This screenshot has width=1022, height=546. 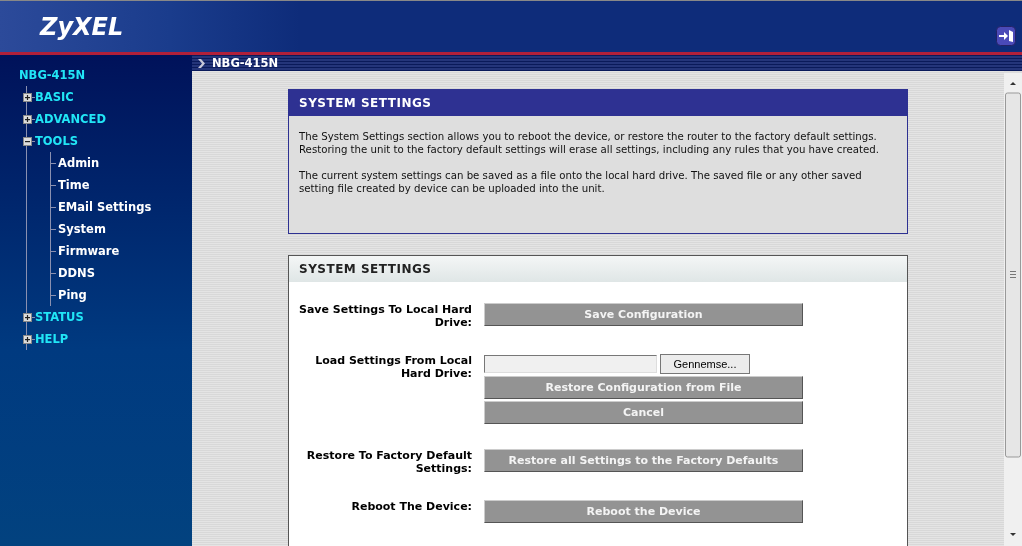 I want to click on arrow-icon, so click(x=202, y=63).